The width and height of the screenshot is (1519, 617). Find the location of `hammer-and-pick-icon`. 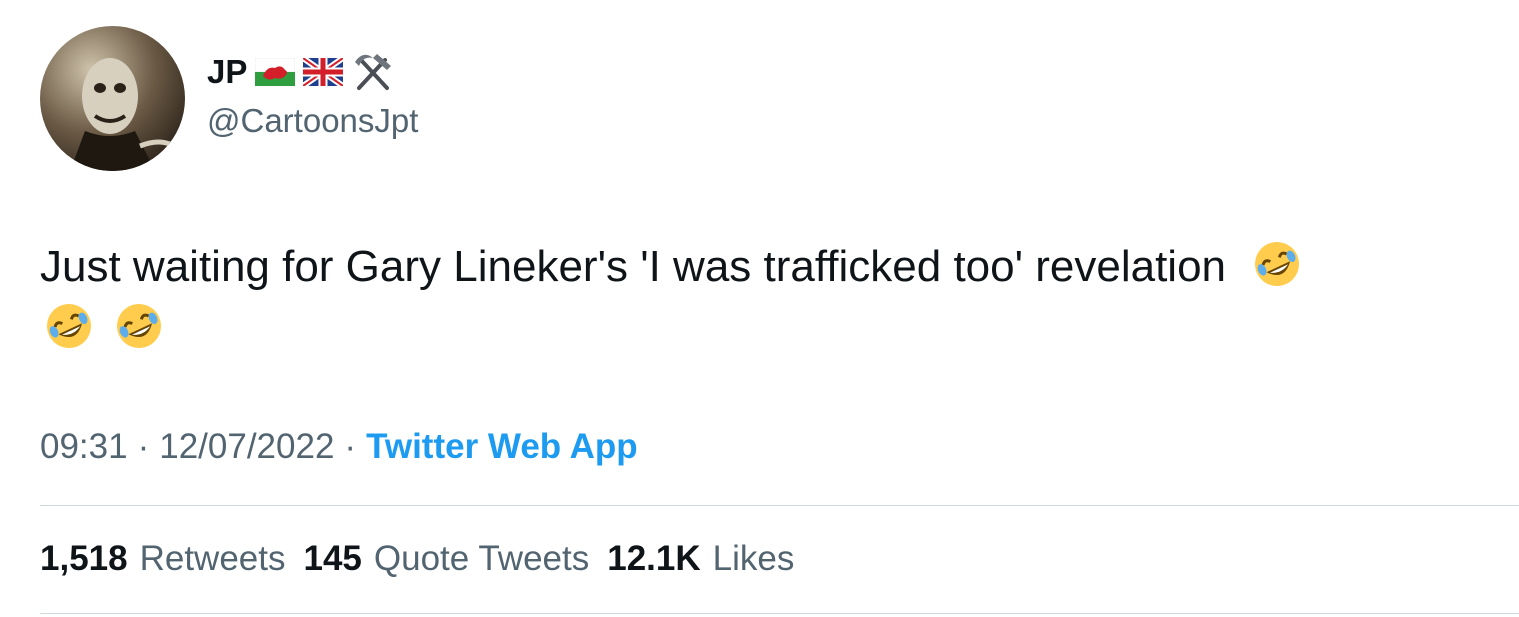

hammer-and-pick-icon is located at coordinates (373, 72).